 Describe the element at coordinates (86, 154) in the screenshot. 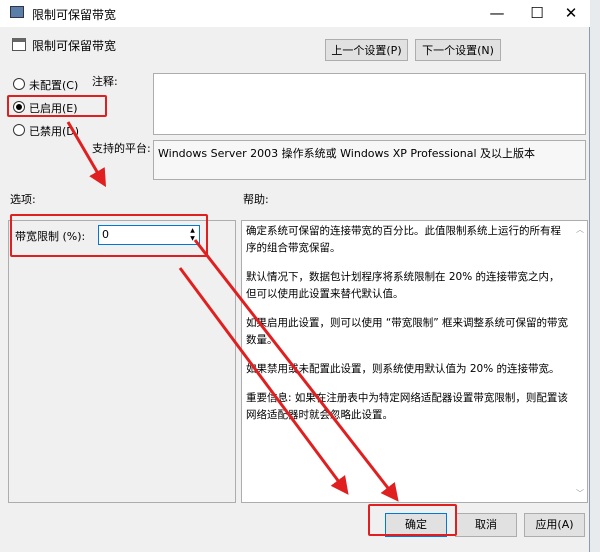

I see `arrow-to-options` at that location.